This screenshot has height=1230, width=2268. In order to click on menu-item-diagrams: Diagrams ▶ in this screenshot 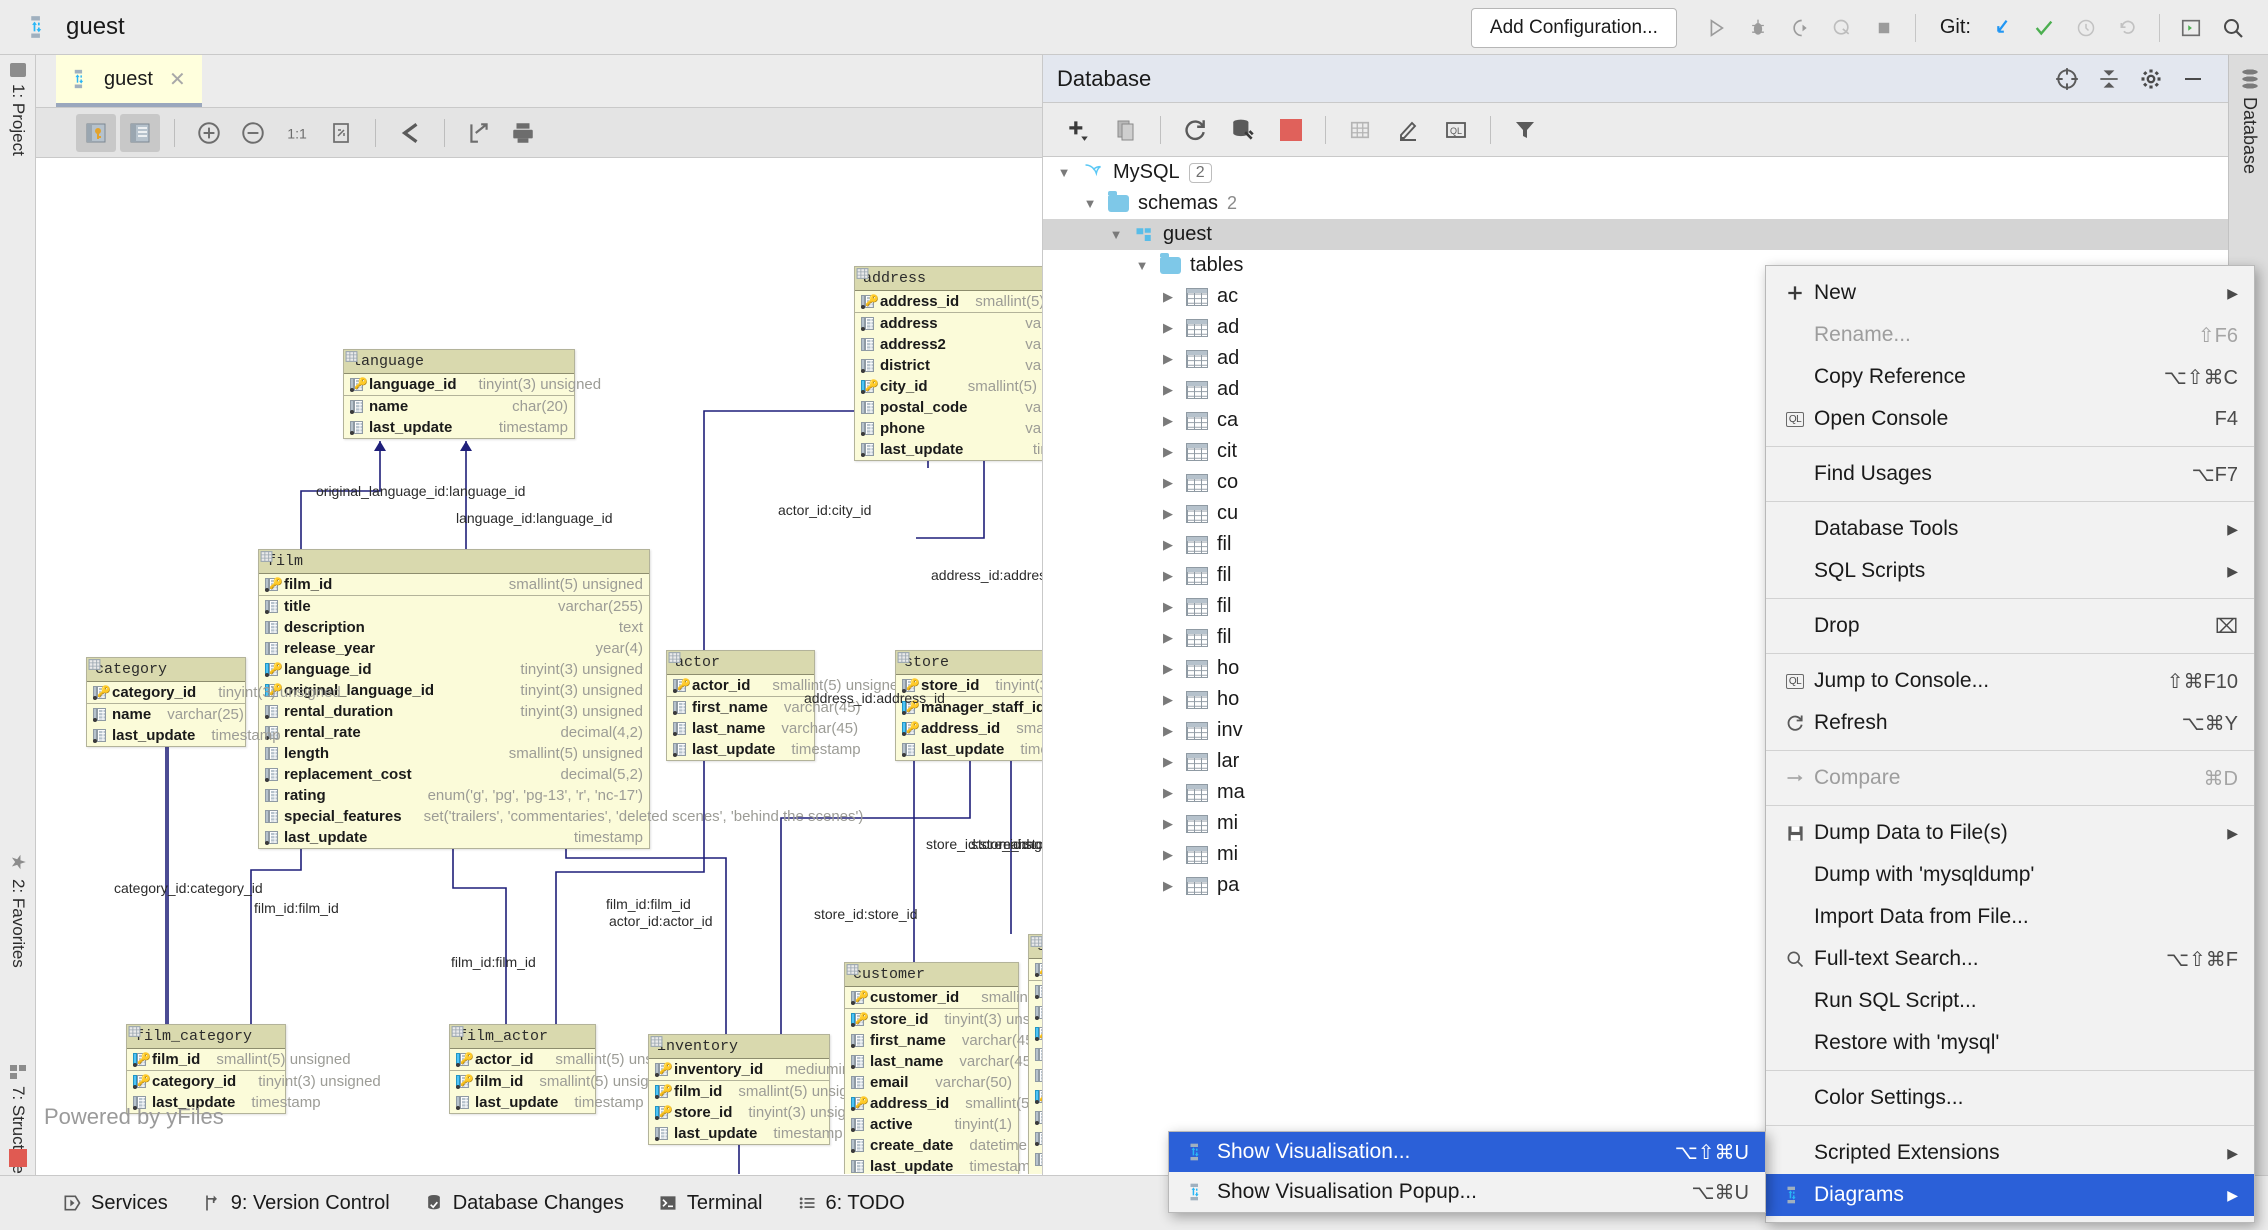, I will do `click(2010, 1195)`.